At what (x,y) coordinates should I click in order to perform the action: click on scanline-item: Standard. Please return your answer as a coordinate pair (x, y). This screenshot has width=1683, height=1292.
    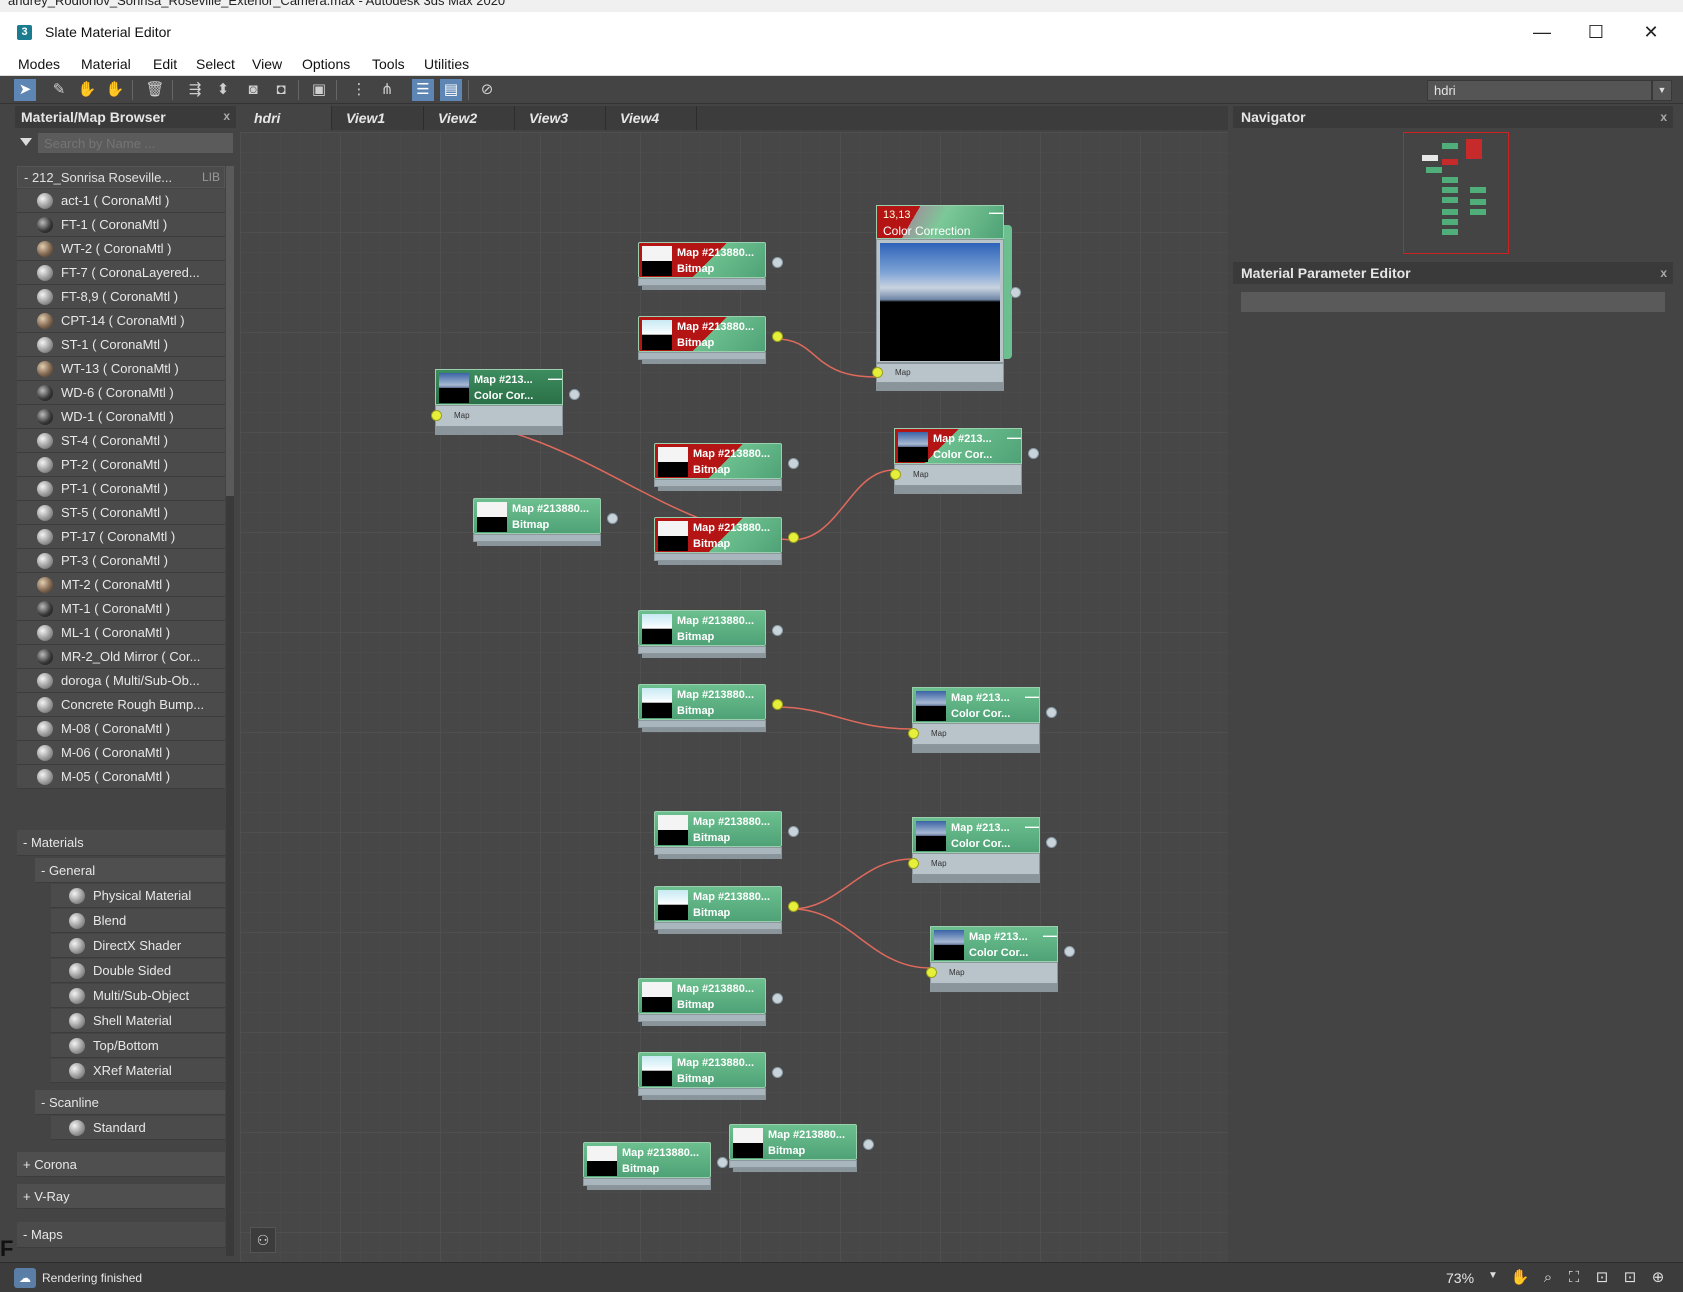
    Looking at the image, I should click on (138, 1128).